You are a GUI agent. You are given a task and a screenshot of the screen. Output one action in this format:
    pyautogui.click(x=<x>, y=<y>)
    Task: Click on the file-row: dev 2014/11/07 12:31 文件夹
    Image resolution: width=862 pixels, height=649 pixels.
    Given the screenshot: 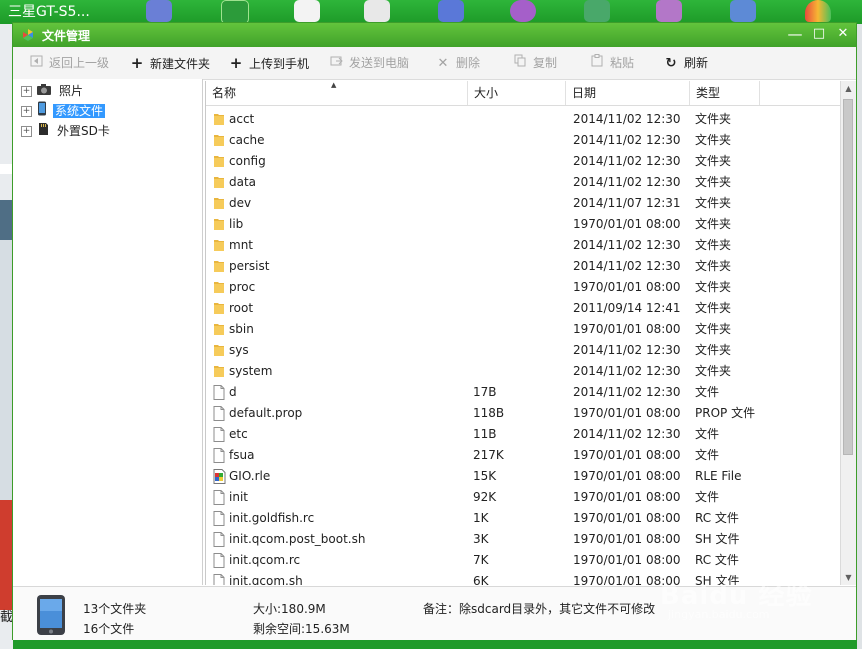 What is the action you would take?
    pyautogui.click(x=523, y=203)
    